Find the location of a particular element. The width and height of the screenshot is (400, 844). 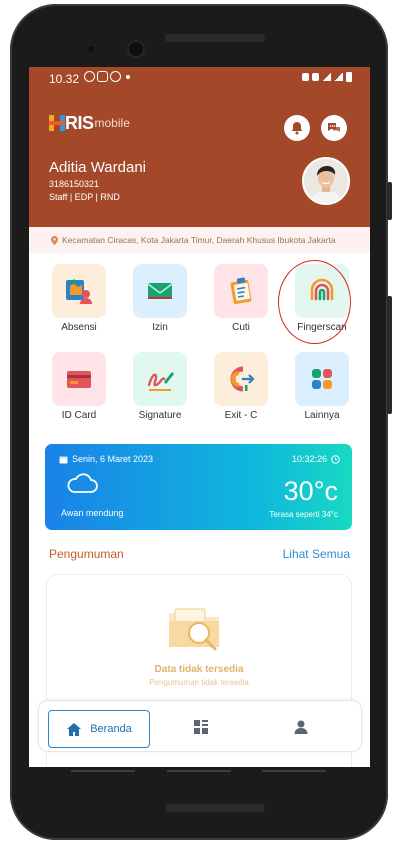

weather-time: 10:32:26 is located at coordinates (316, 459).